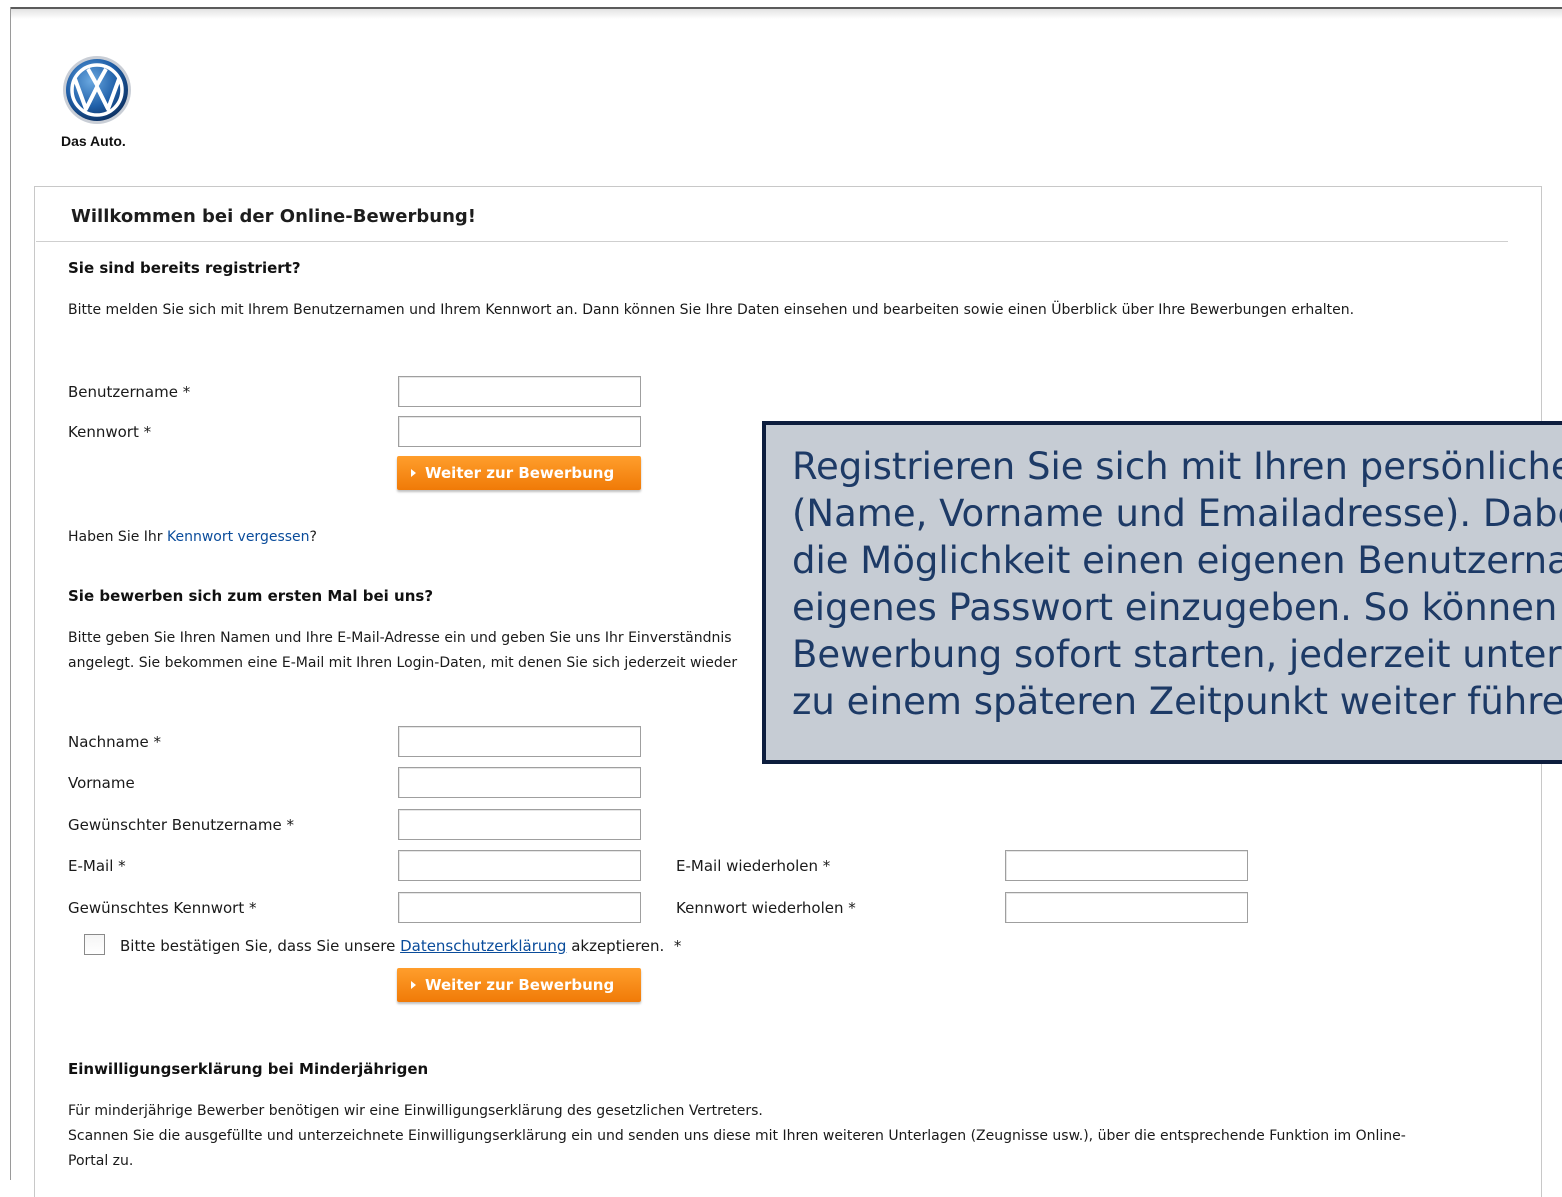  Describe the element at coordinates (519, 391) in the screenshot. I see `login-username-input` at that location.